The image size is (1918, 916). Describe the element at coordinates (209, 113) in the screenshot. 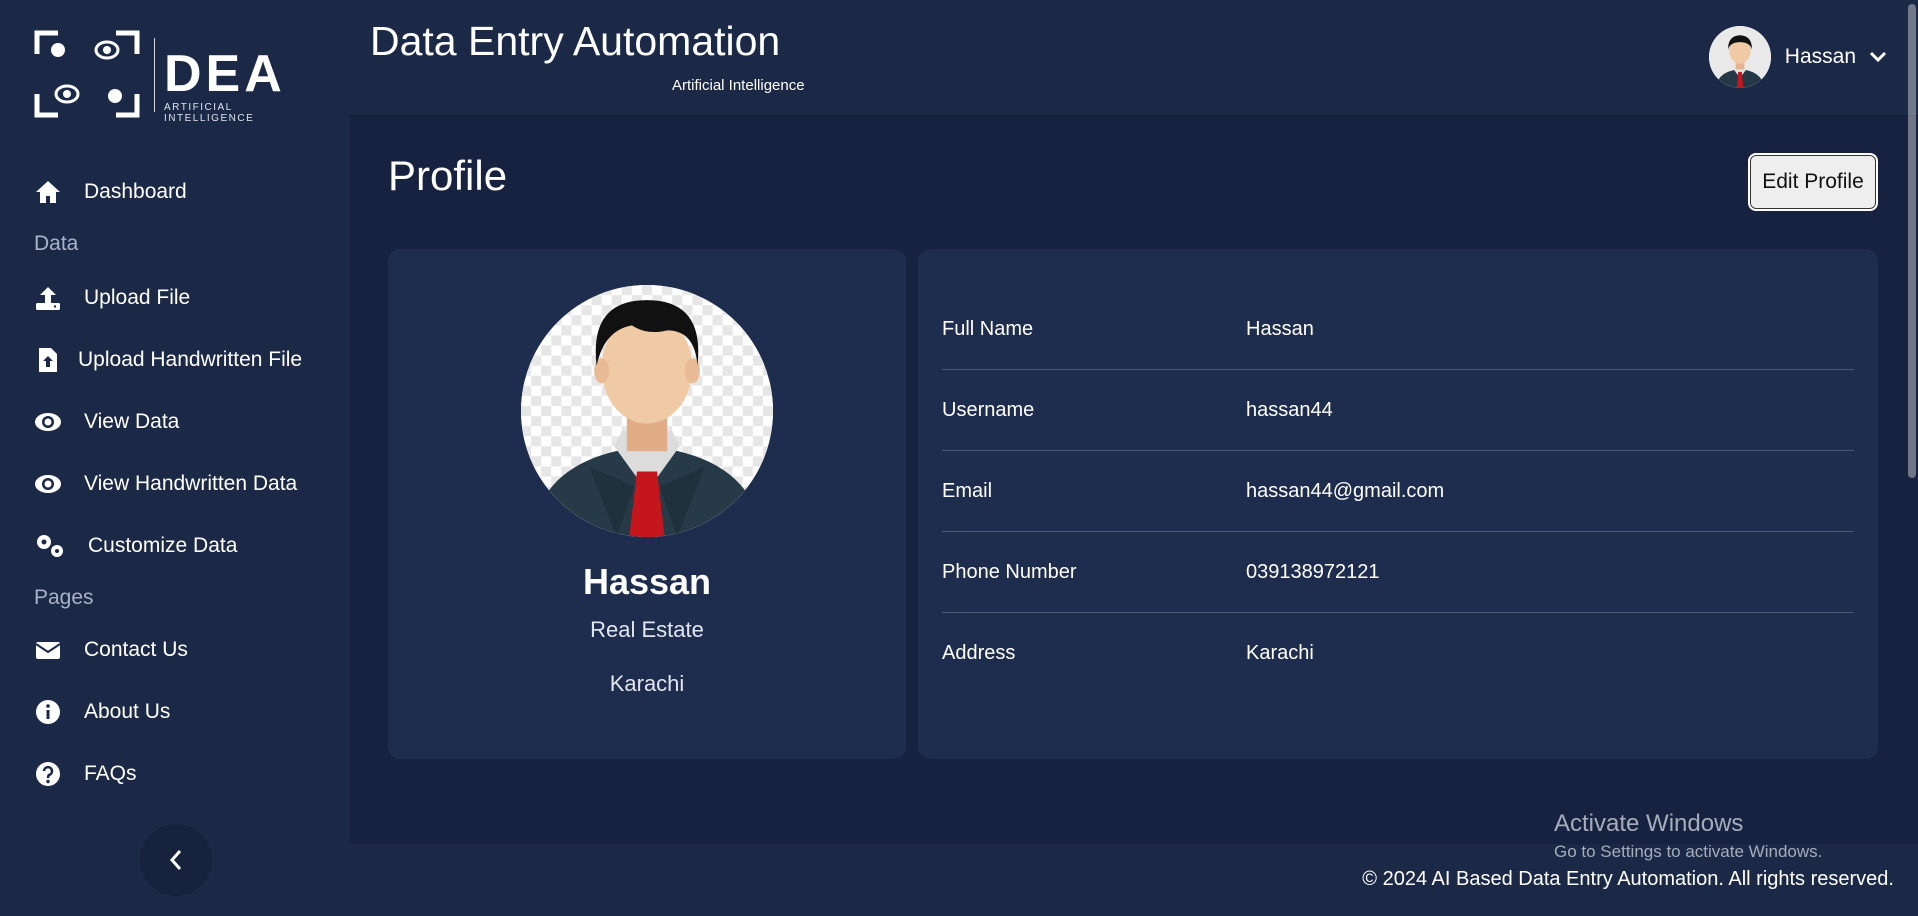

I see `logo-subtitle: ARTIFICIAL INTELLIGENCE` at that location.